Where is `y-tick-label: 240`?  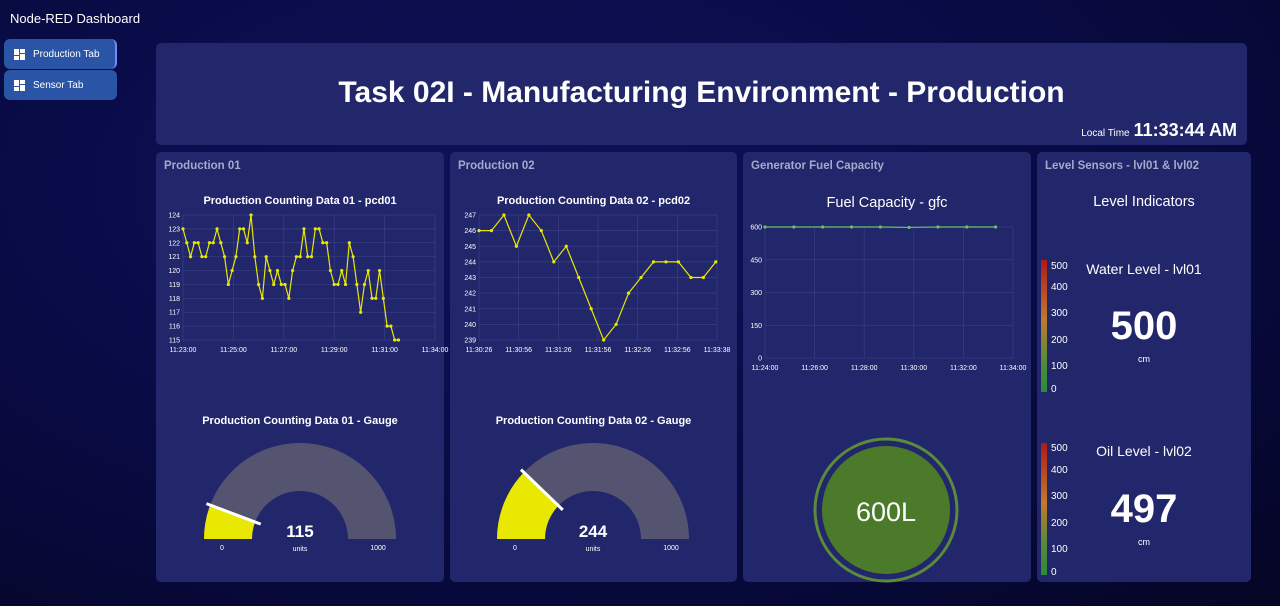
y-tick-label: 240 is located at coordinates (470, 325).